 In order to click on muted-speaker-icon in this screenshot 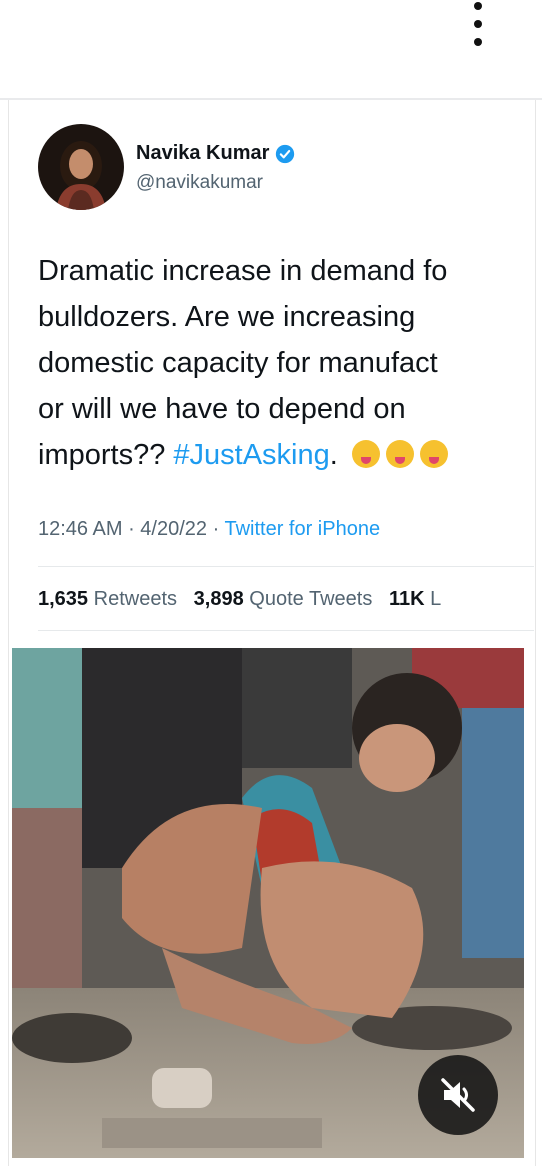, I will do `click(458, 1095)`.